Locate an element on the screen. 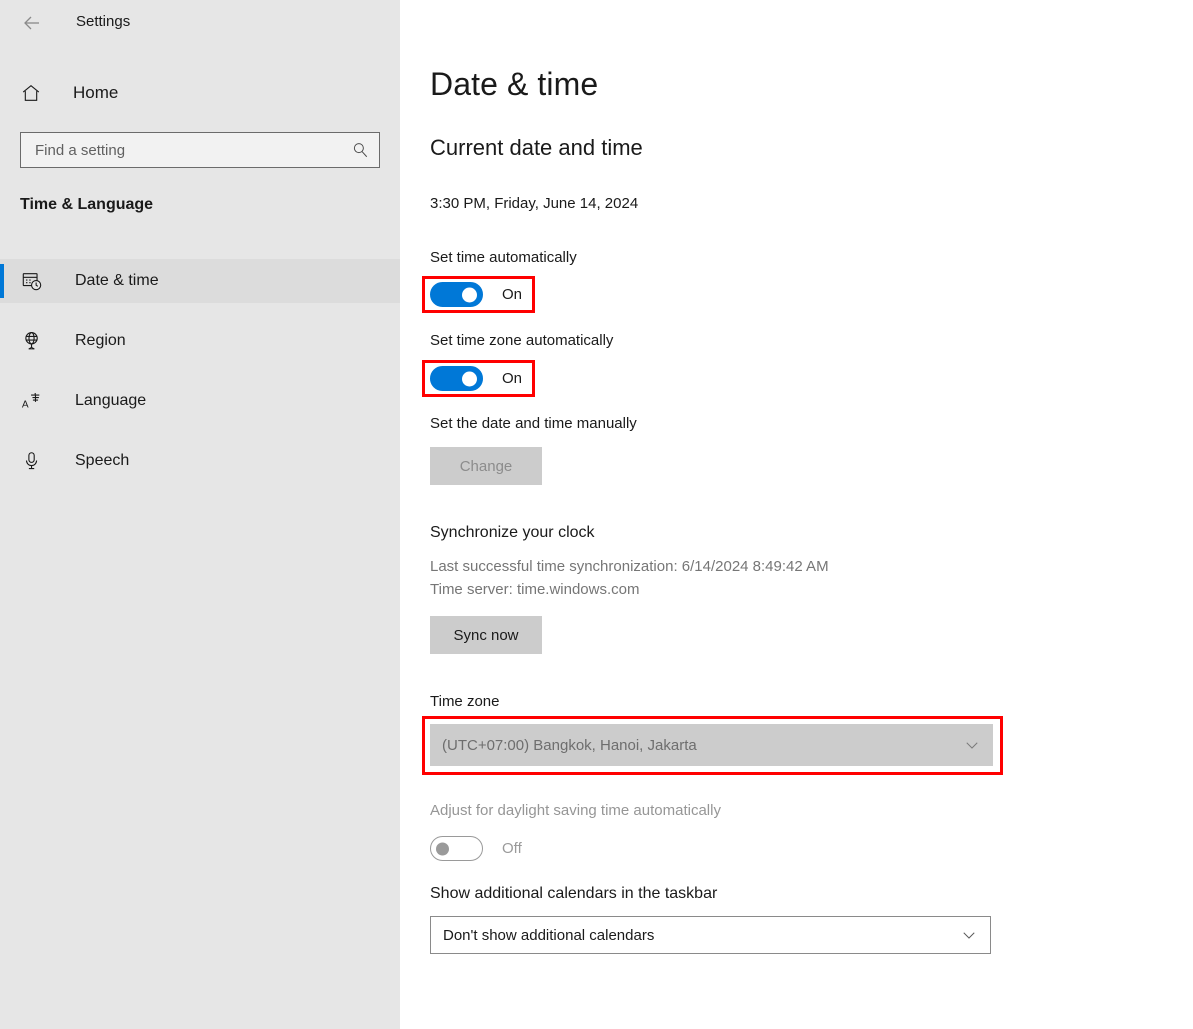 The image size is (1193, 1029). svg-text: A is located at coordinates (25, 404).